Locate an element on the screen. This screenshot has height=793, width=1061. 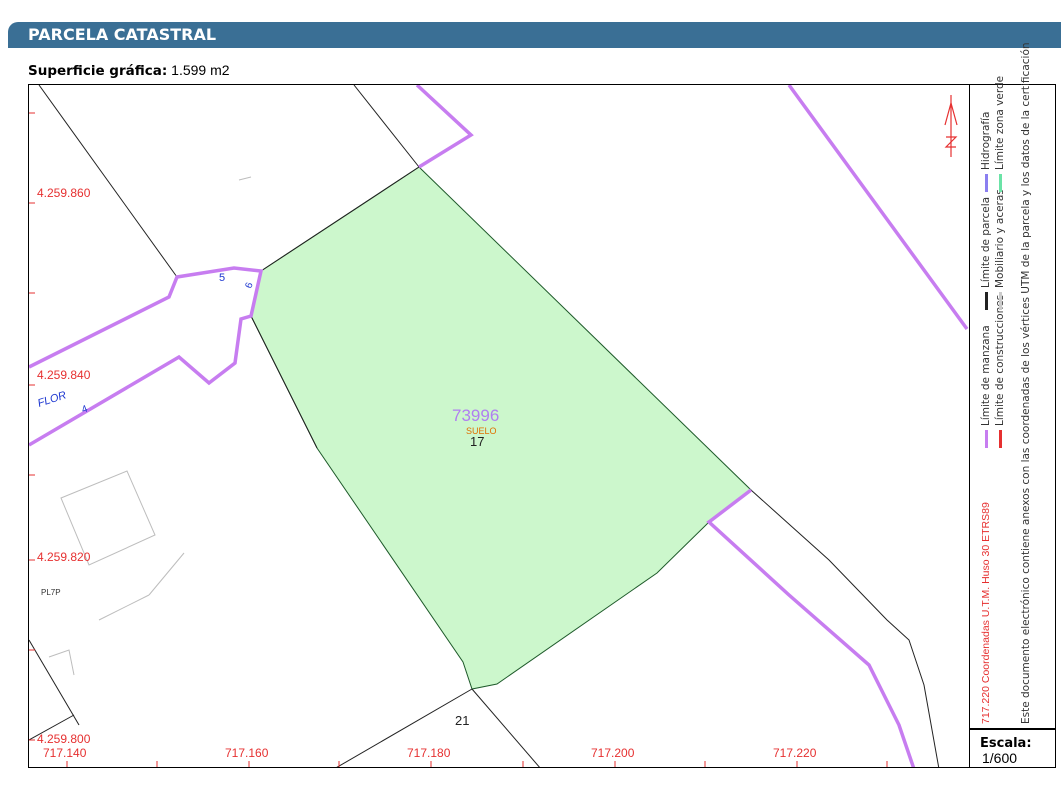
furniture-lines is located at coordinates (150, 426).